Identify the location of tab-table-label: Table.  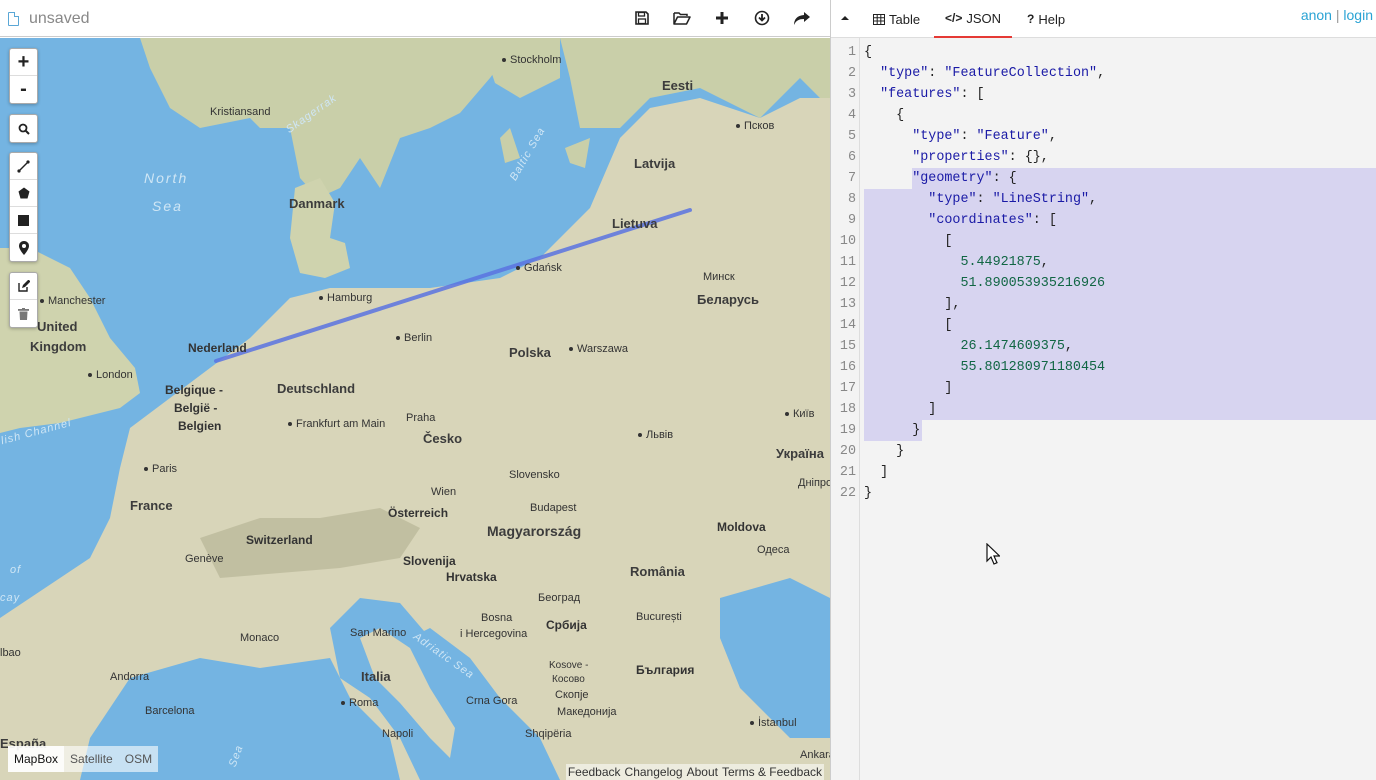
(905, 19).